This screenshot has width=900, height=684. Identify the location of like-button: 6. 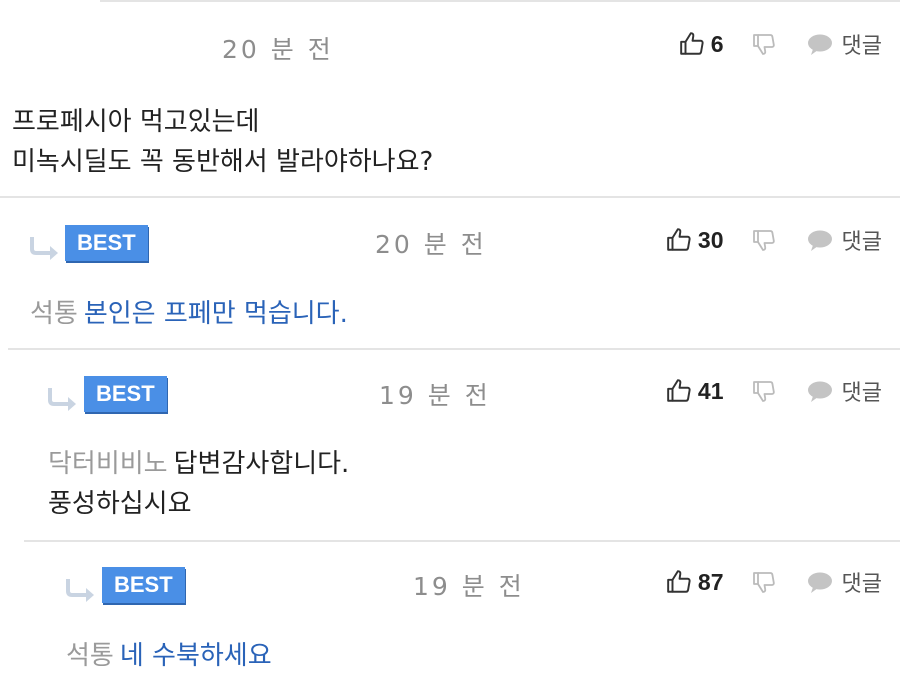
(701, 44).